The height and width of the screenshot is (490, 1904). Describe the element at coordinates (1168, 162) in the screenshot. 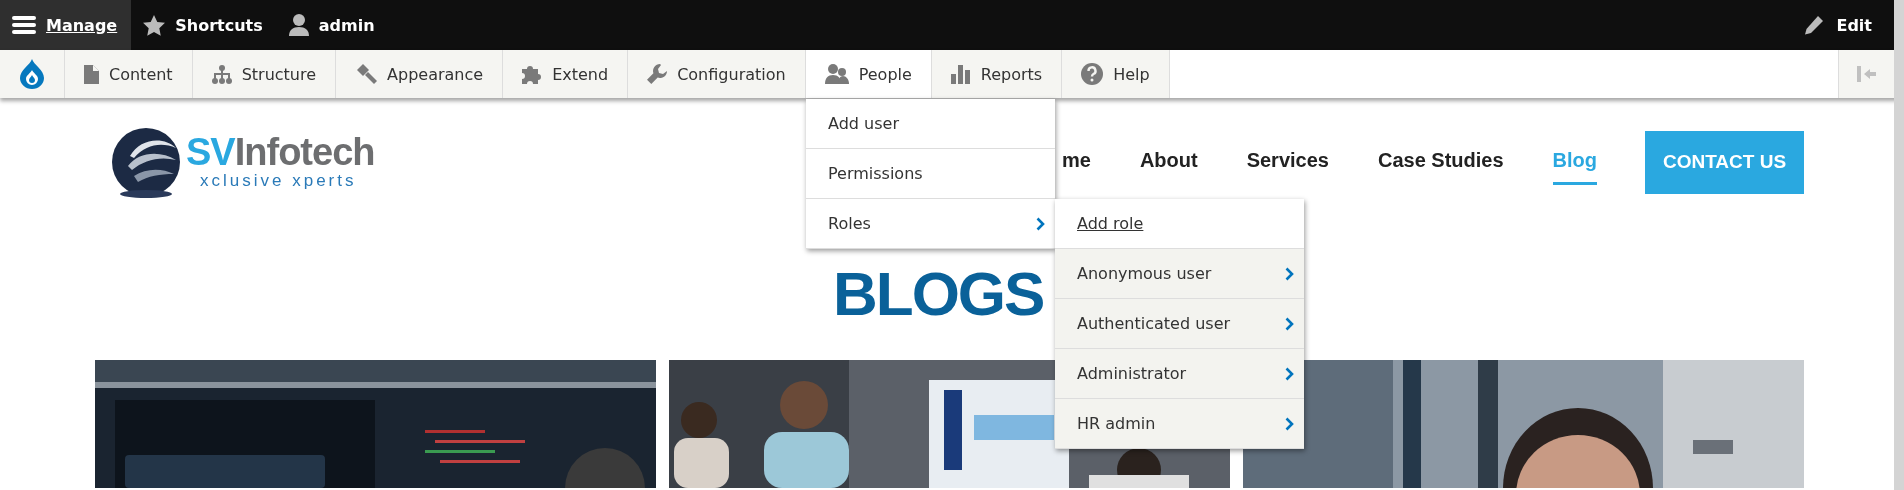

I see `nav-link: About` at that location.